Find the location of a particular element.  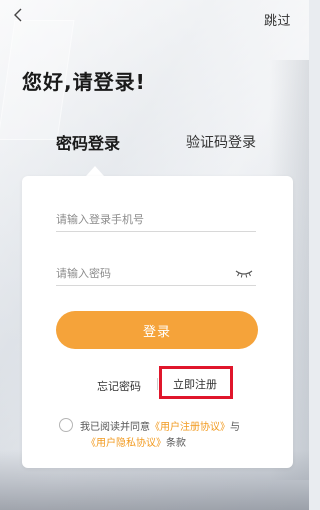

agreement-prefix: 我已阅读并同意 is located at coordinates (115, 427).